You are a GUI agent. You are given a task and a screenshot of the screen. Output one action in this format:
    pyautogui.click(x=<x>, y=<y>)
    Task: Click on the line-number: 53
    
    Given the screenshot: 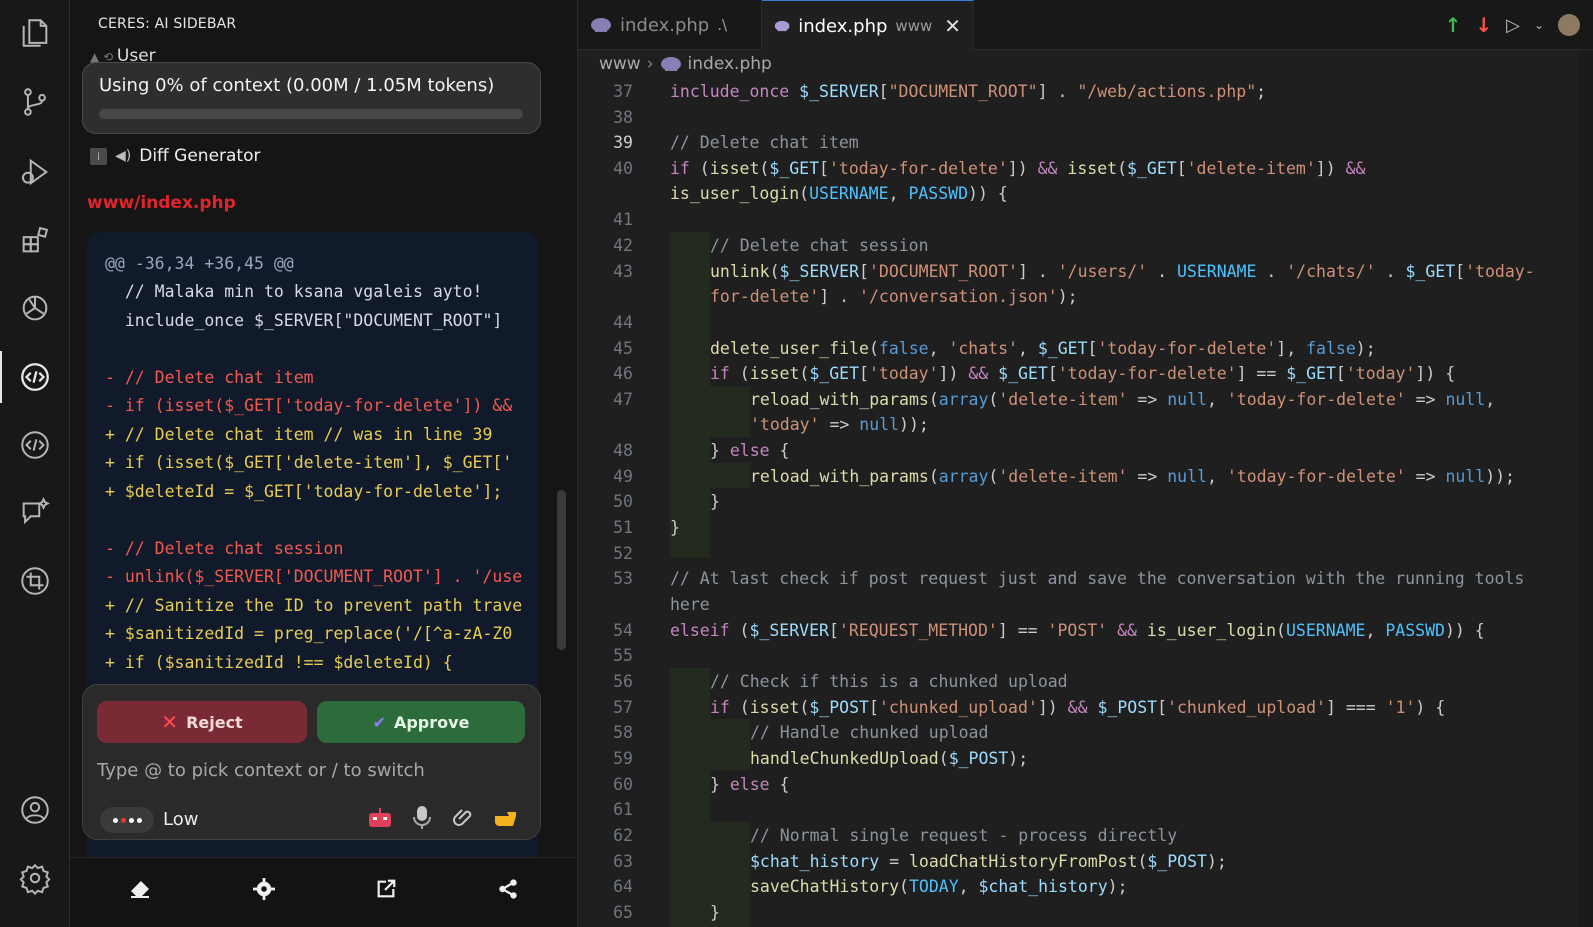 What is the action you would take?
    pyautogui.click(x=623, y=578)
    